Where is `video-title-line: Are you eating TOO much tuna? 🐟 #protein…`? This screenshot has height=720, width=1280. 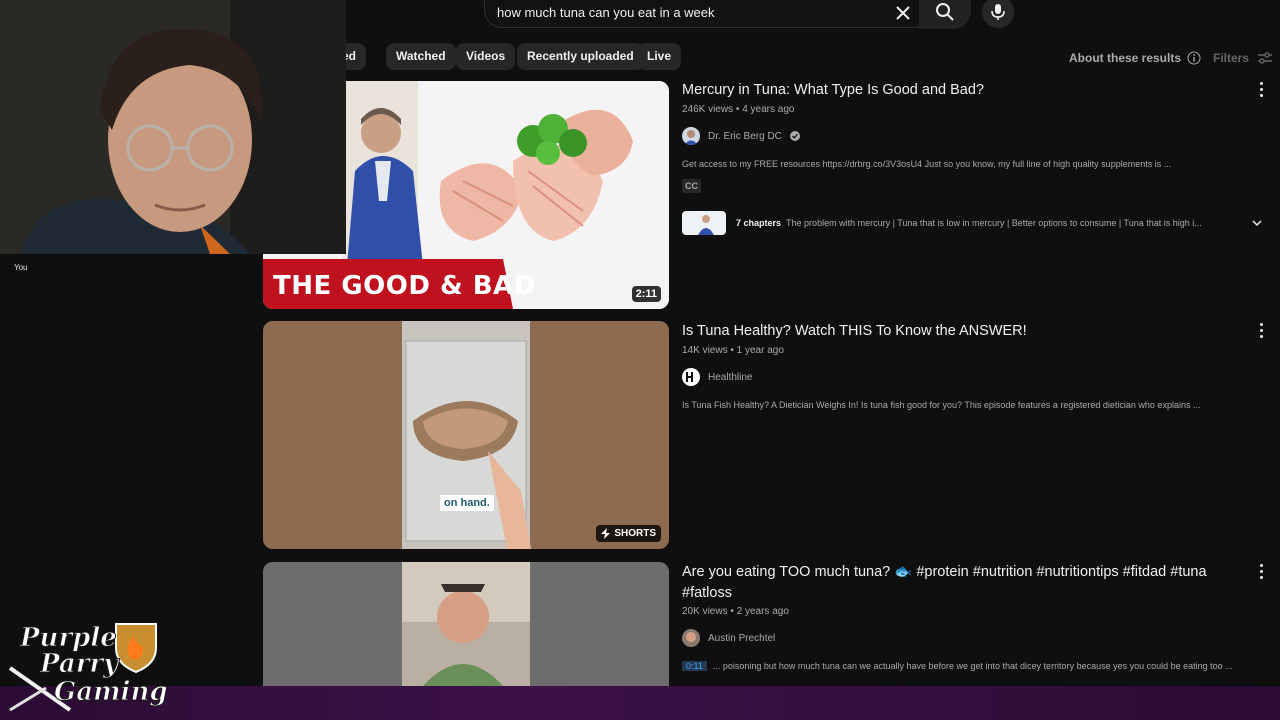
video-title-line: Are you eating TOO much tuna? 🐟 #protein… is located at coordinates (944, 572).